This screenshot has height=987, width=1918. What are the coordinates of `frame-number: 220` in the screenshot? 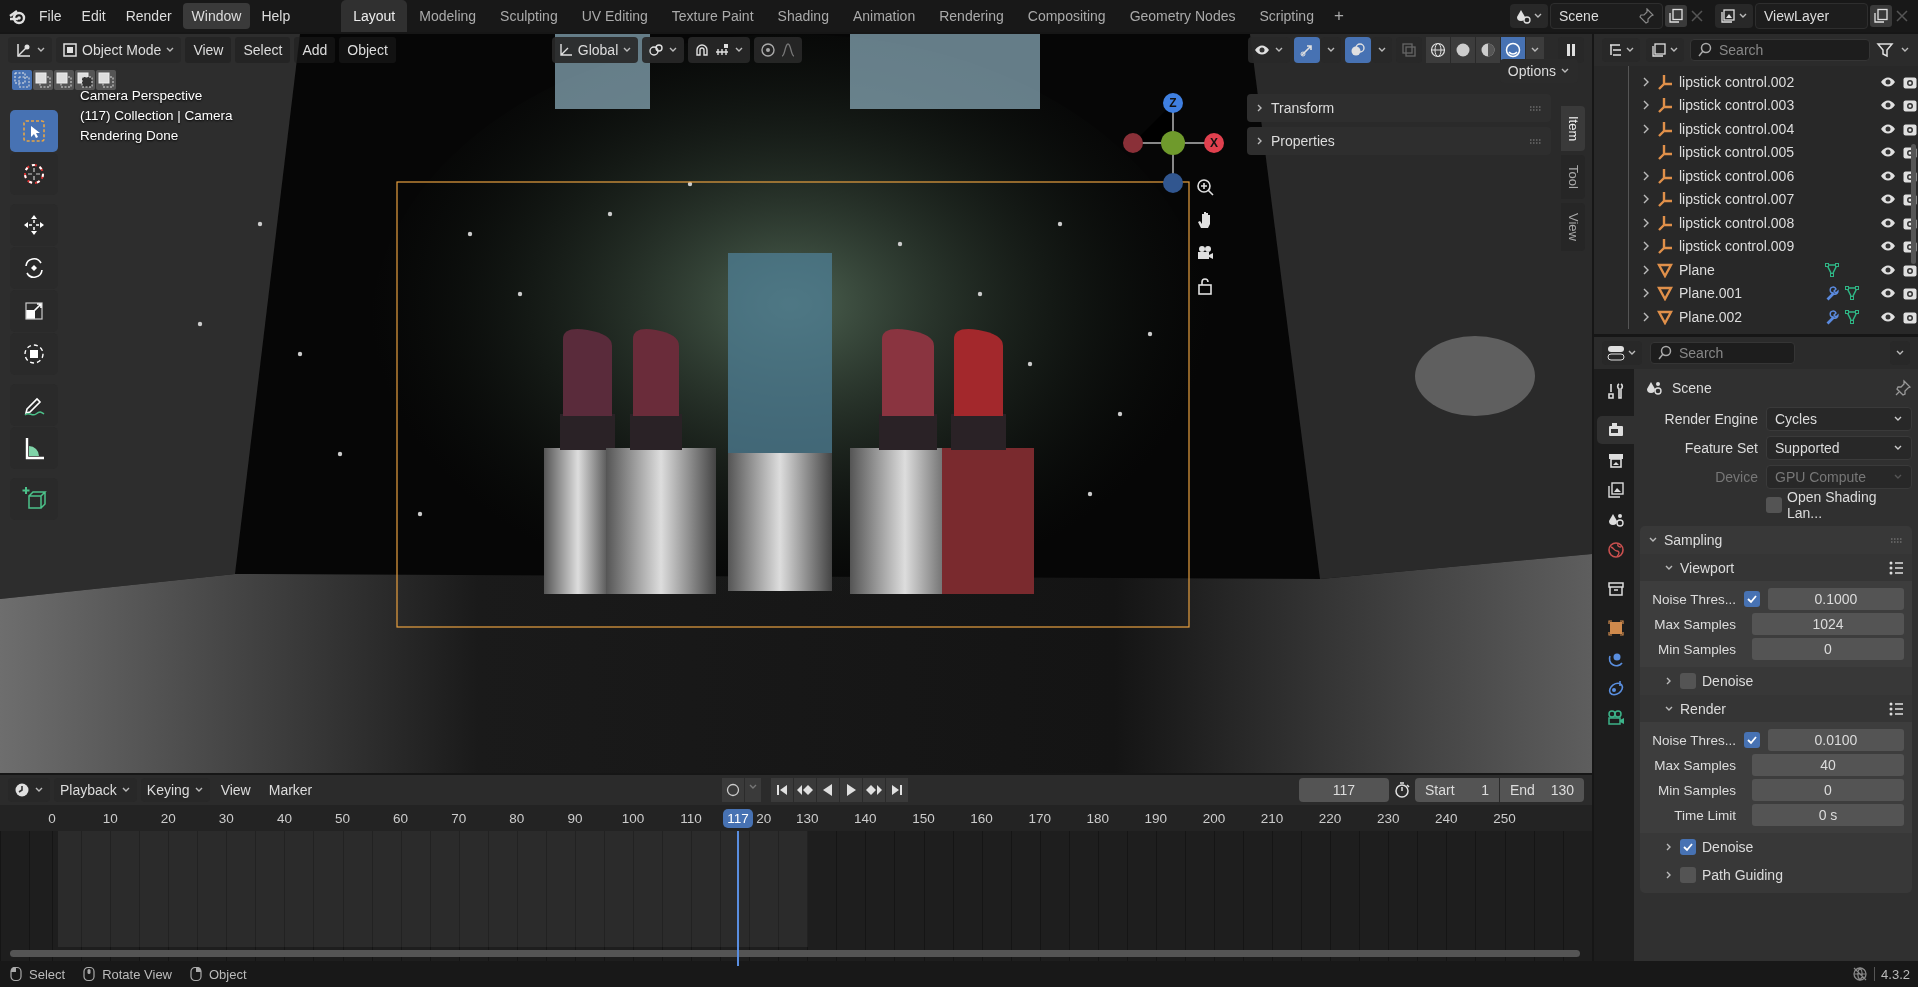 It's located at (1330, 818).